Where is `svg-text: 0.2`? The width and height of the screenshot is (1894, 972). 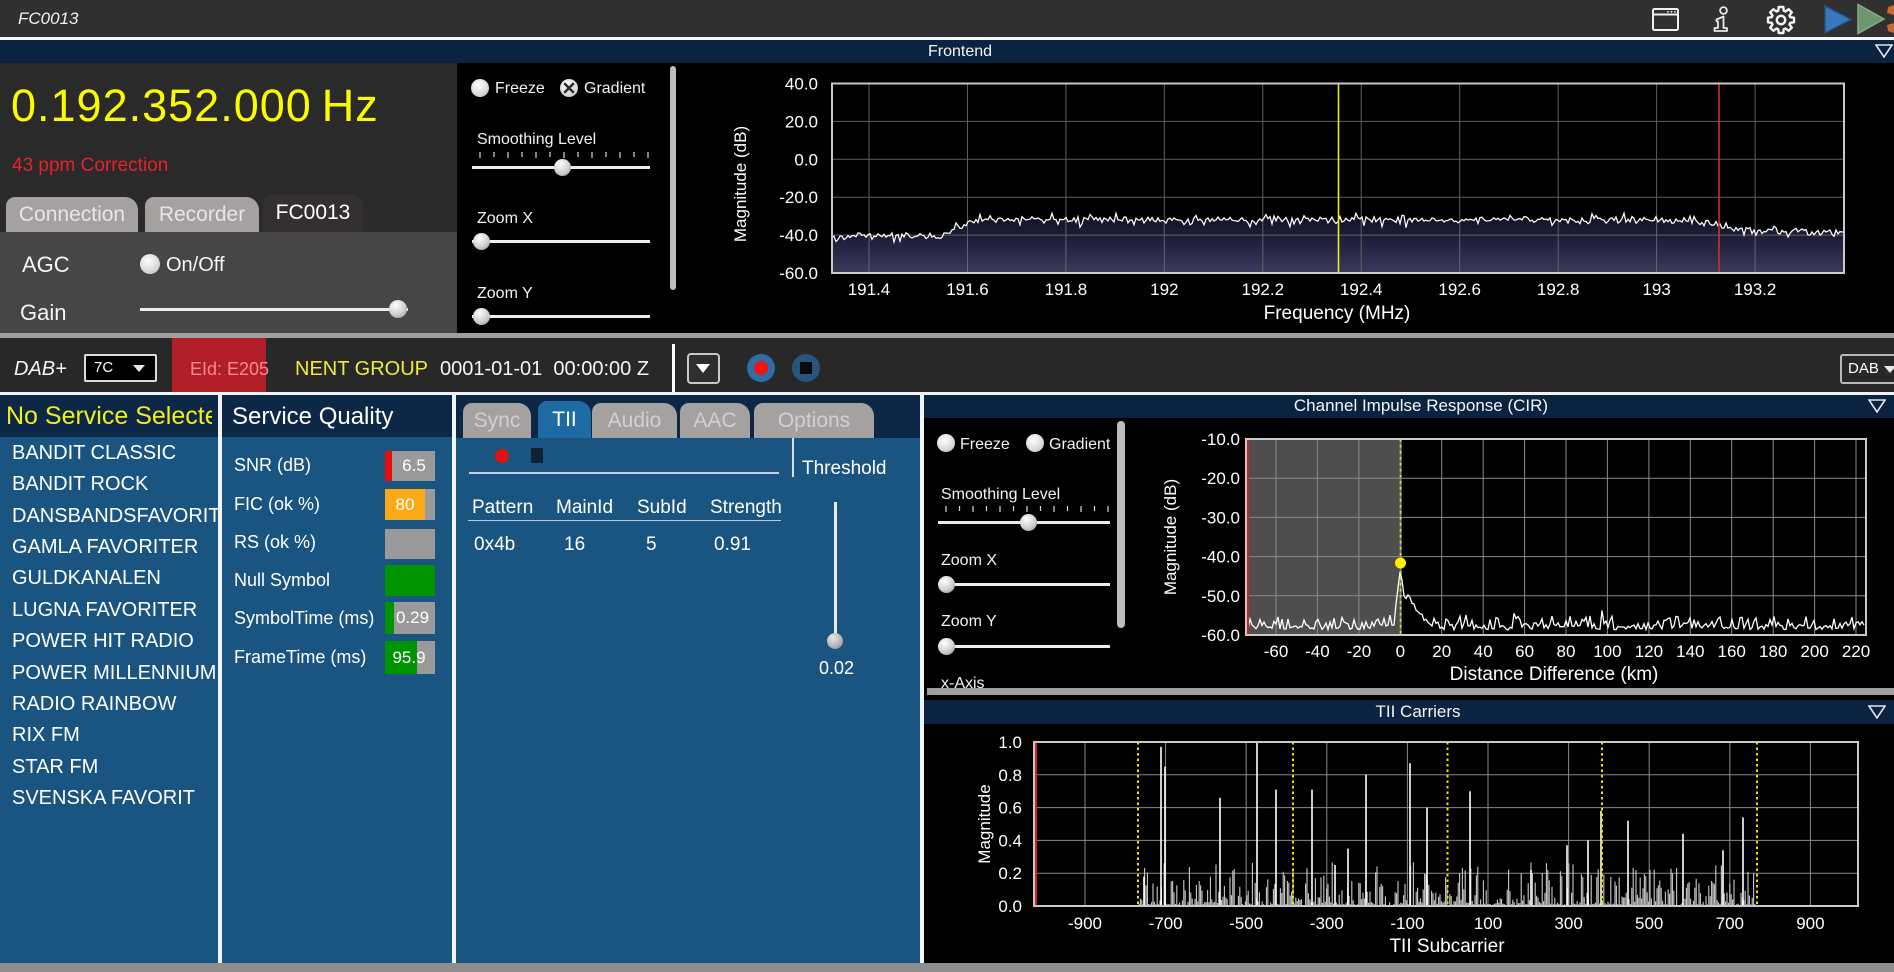
svg-text: 0.2 is located at coordinates (1010, 873).